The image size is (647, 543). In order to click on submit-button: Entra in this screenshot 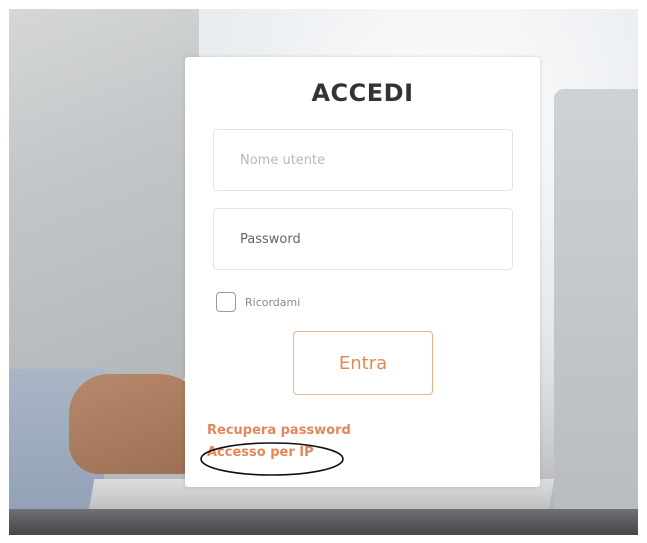, I will do `click(363, 363)`.